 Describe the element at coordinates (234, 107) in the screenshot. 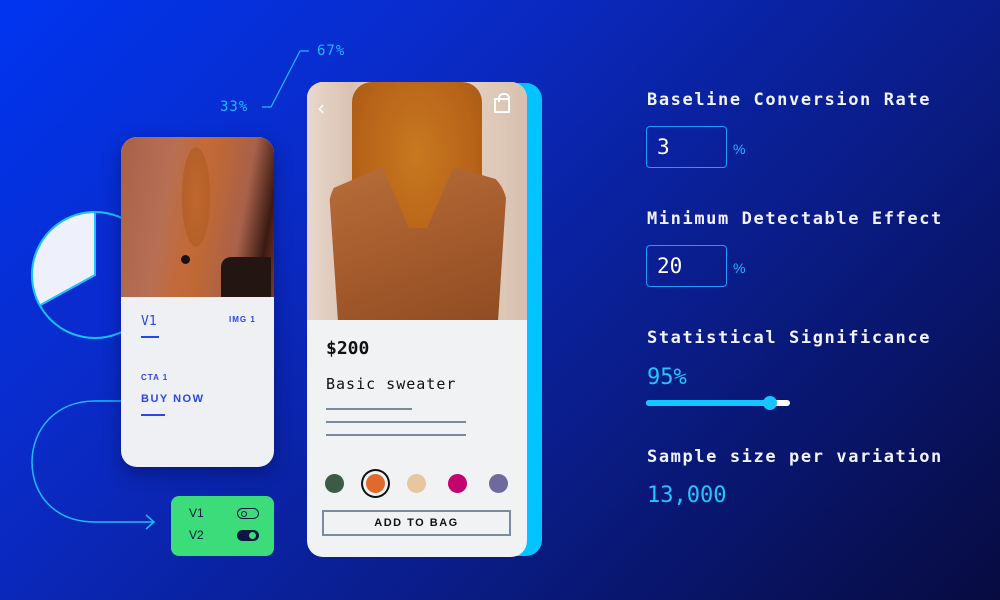

I see `split-label-a: 33%` at that location.